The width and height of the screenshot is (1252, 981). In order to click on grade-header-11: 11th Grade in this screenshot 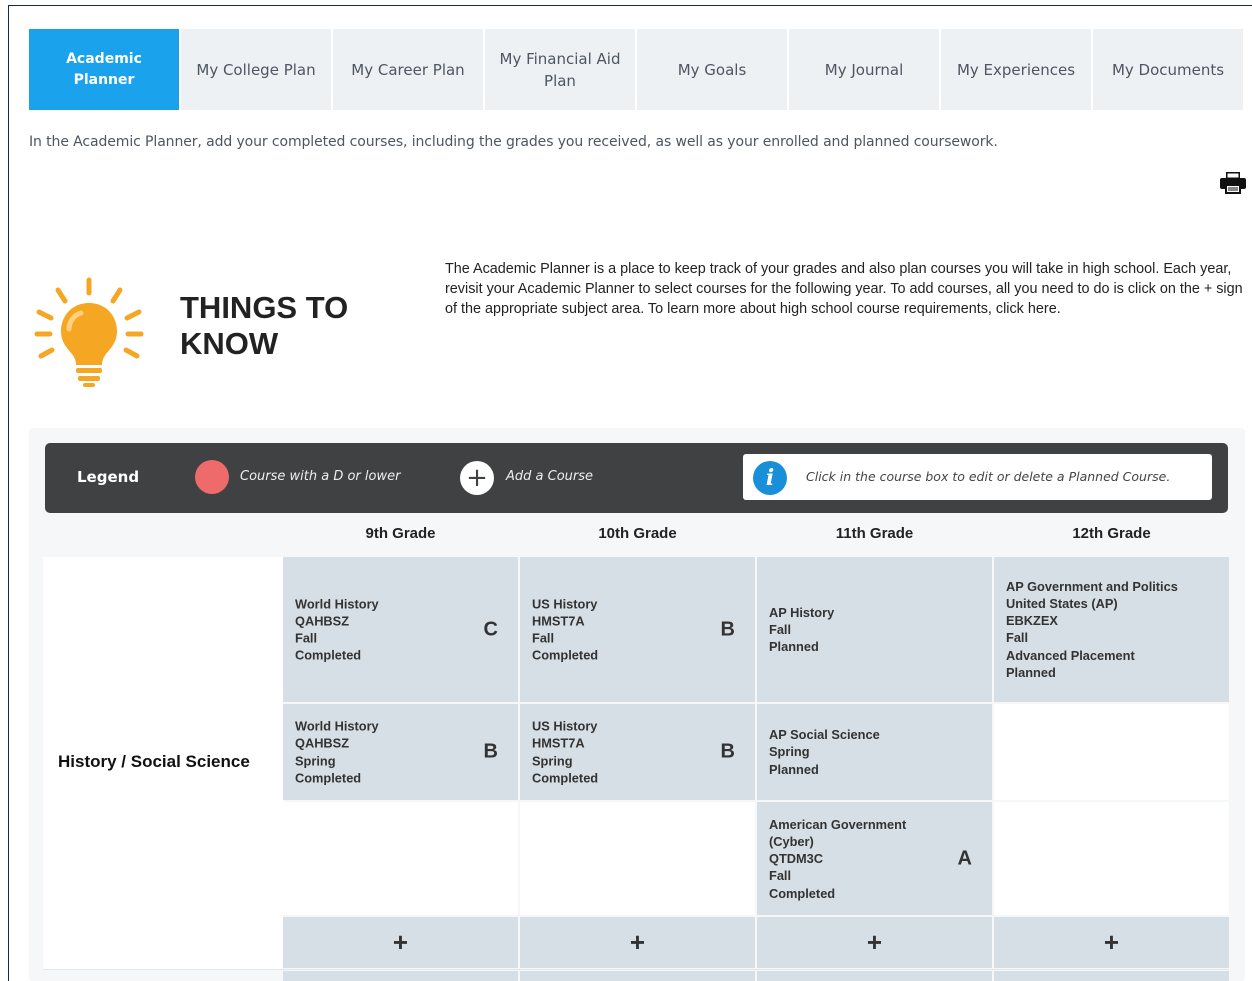, I will do `click(874, 533)`.